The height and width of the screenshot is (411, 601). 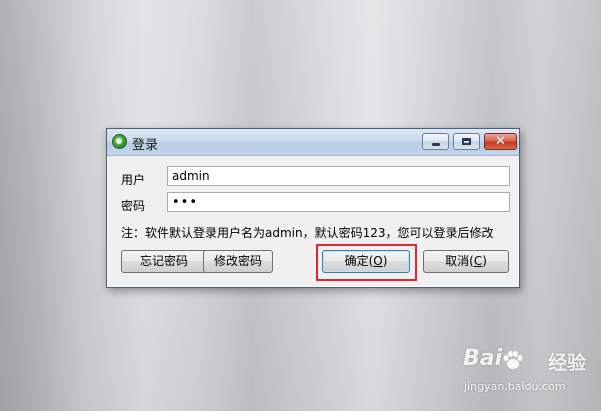 I want to click on default-credentials-note: 注：软件默认登录用户名为admin，默认密码123，您可以登录后修改, so click(x=307, y=233).